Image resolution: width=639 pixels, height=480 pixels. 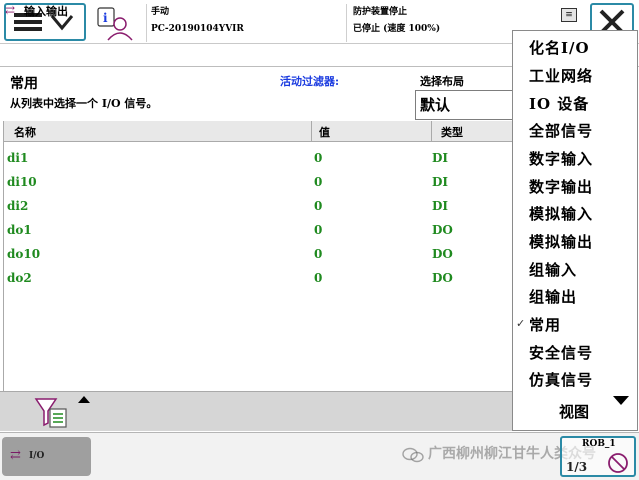 What do you see at coordinates (160, 12) in the screenshot?
I see `operating-mode: 手动` at bounding box center [160, 12].